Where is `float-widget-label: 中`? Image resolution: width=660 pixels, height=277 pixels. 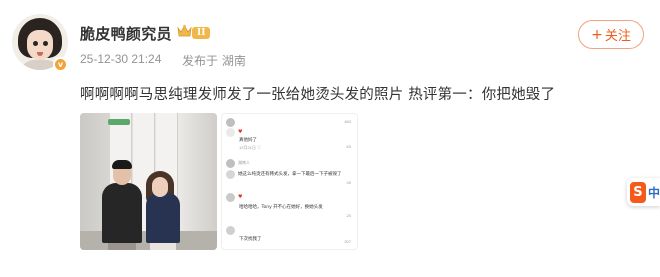 float-widget-label: 中 is located at coordinates (653, 192).